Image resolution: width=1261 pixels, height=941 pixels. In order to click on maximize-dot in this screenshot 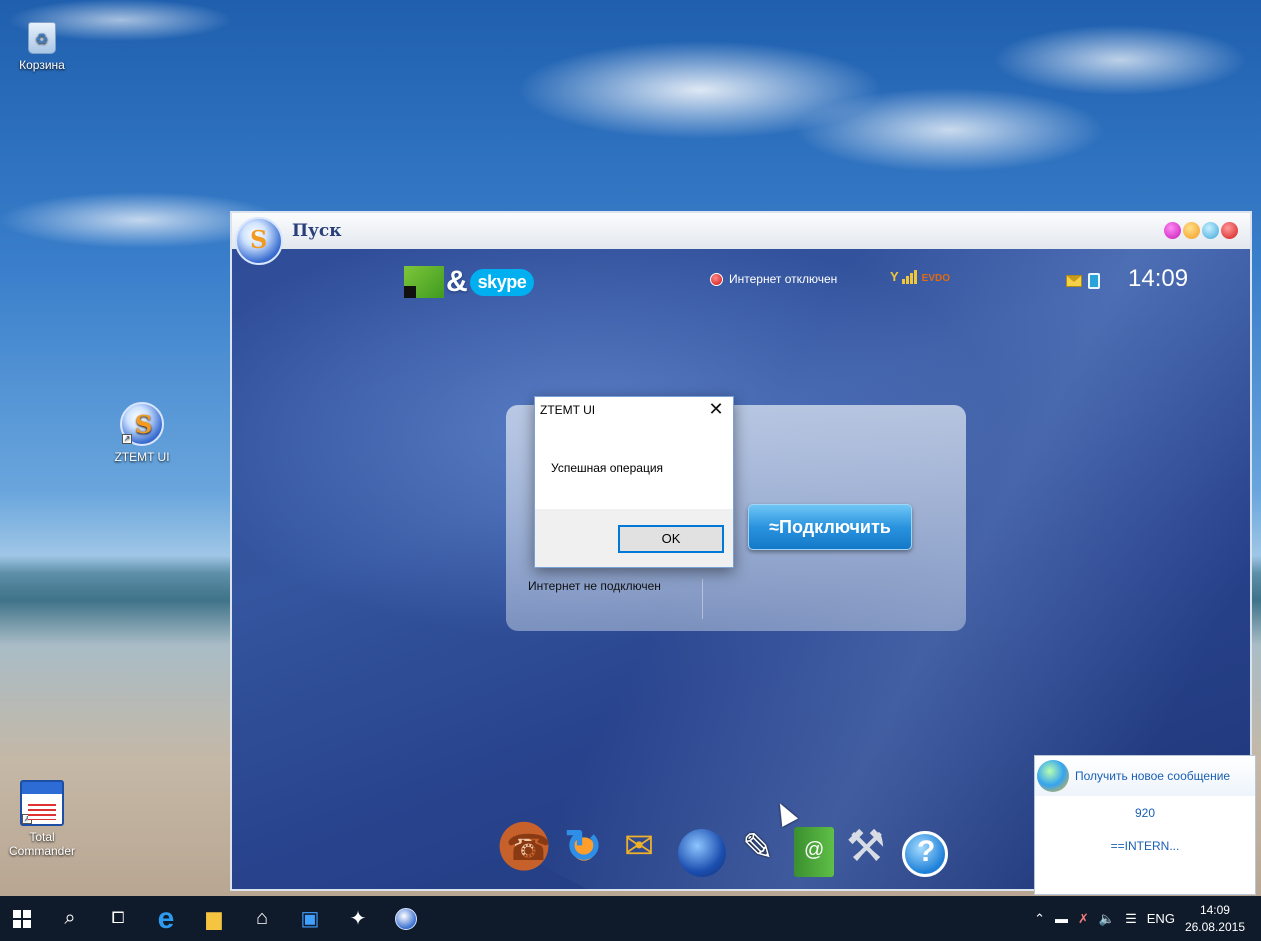, I will do `click(1210, 230)`.